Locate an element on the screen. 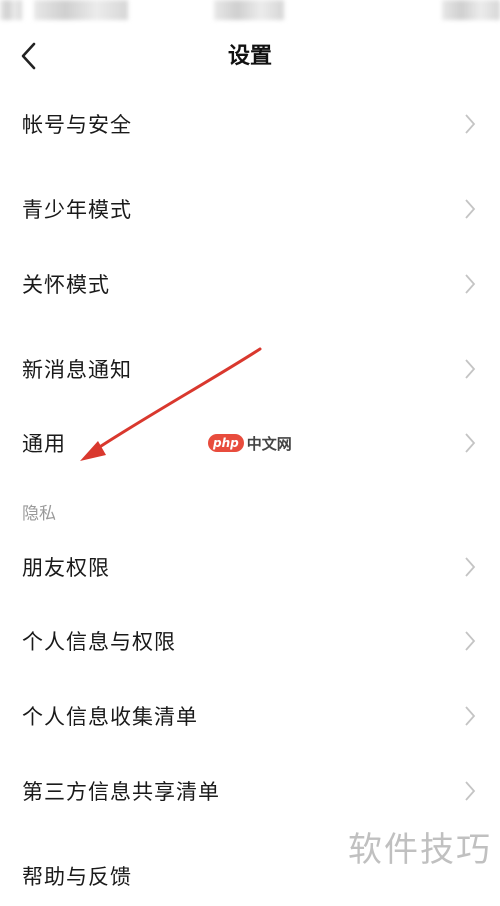 The height and width of the screenshot is (906, 500). php-watermark-text: 中文网 is located at coordinates (269, 443).